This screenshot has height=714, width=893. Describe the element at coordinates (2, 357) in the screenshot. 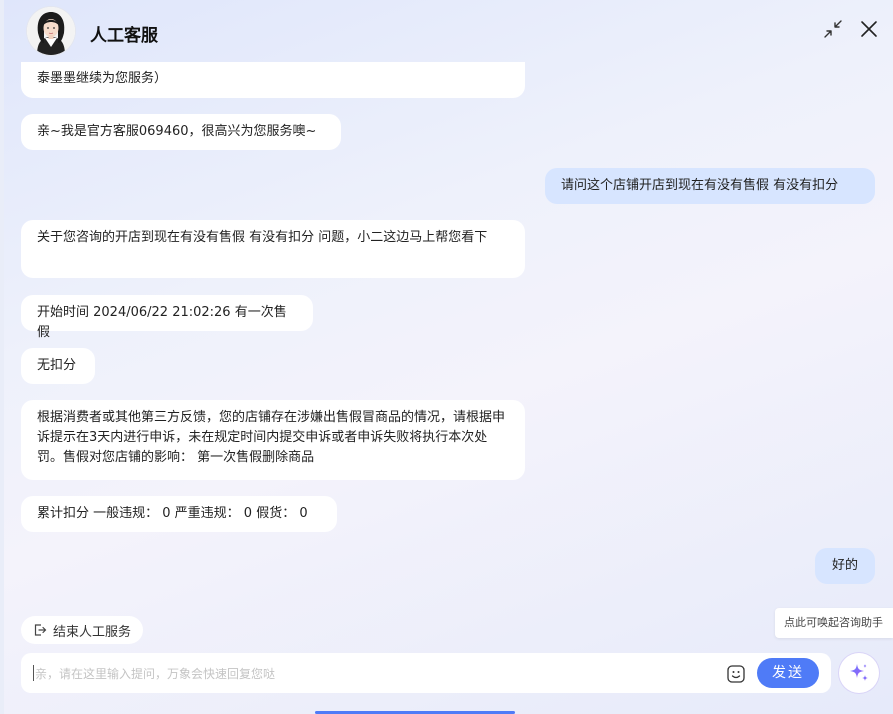

I see `window-edge` at that location.